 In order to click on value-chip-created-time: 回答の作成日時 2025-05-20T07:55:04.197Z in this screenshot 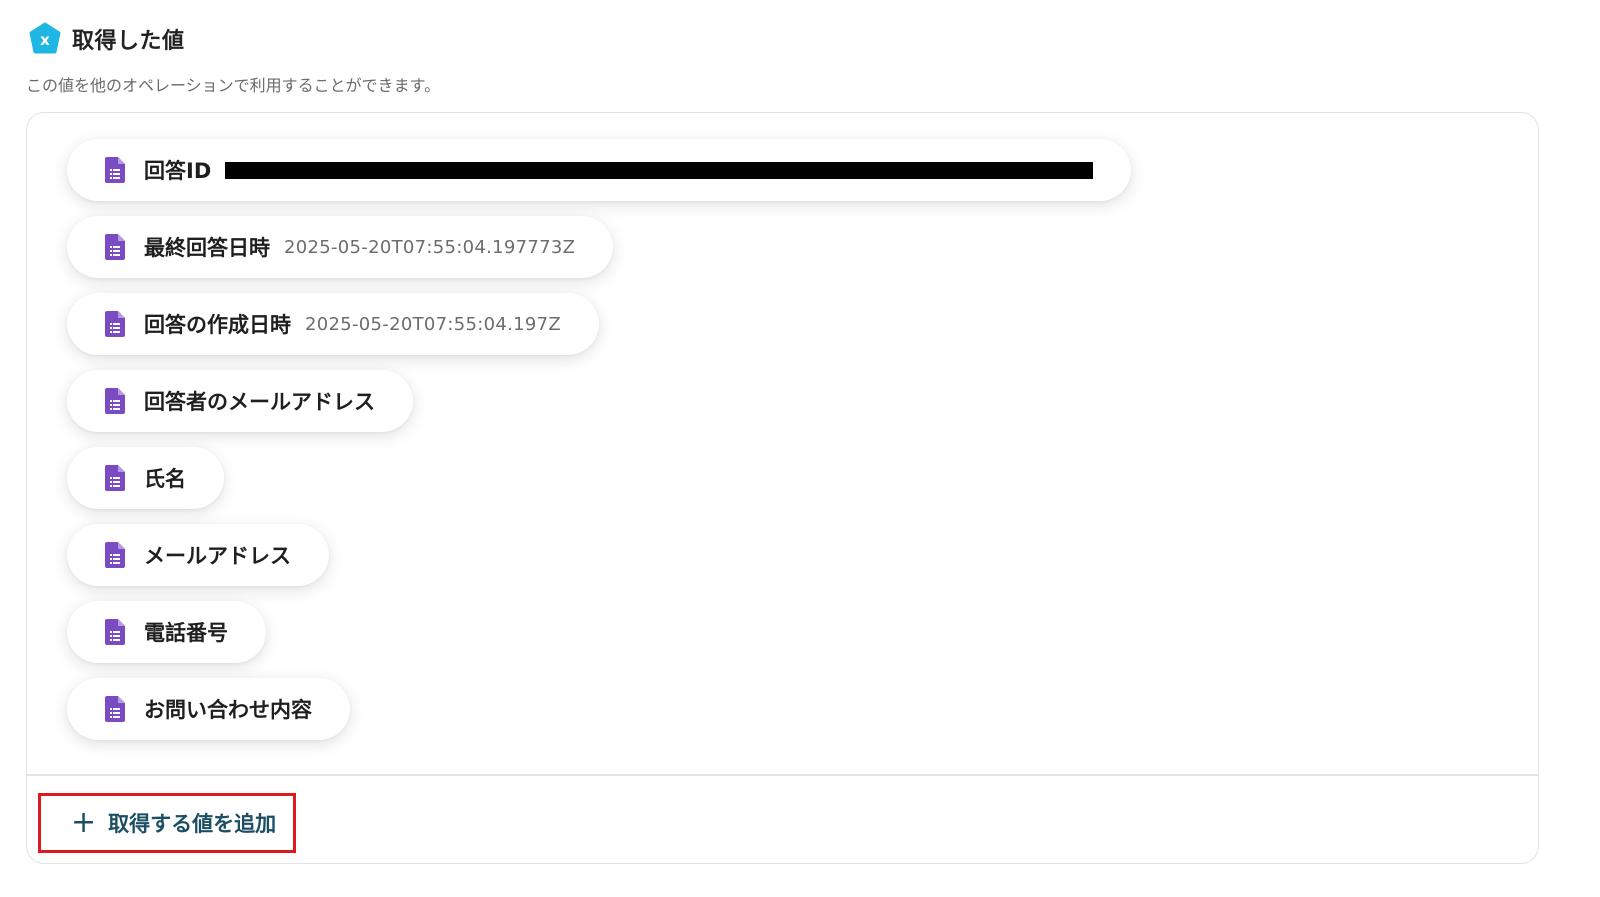, I will do `click(333, 324)`.